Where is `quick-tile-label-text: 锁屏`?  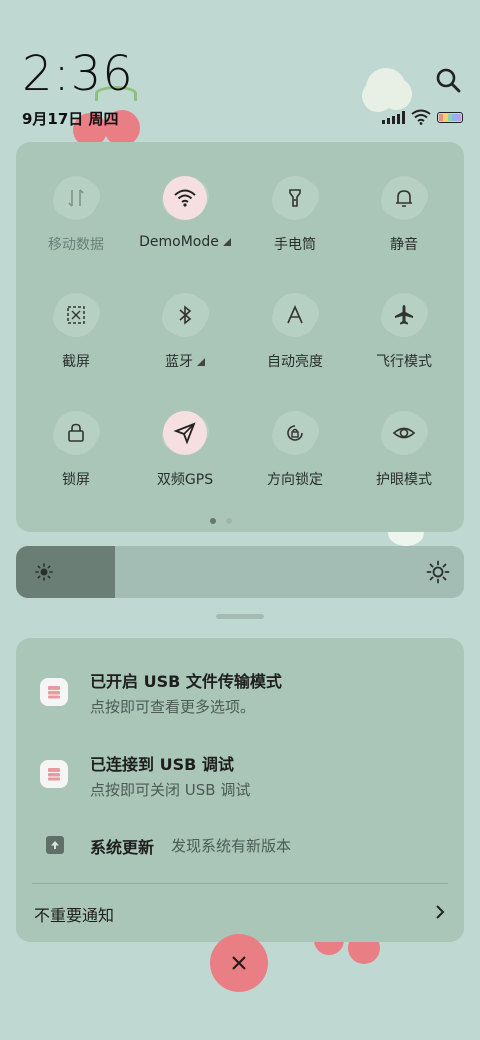
quick-tile-label-text: 锁屏 is located at coordinates (76, 480).